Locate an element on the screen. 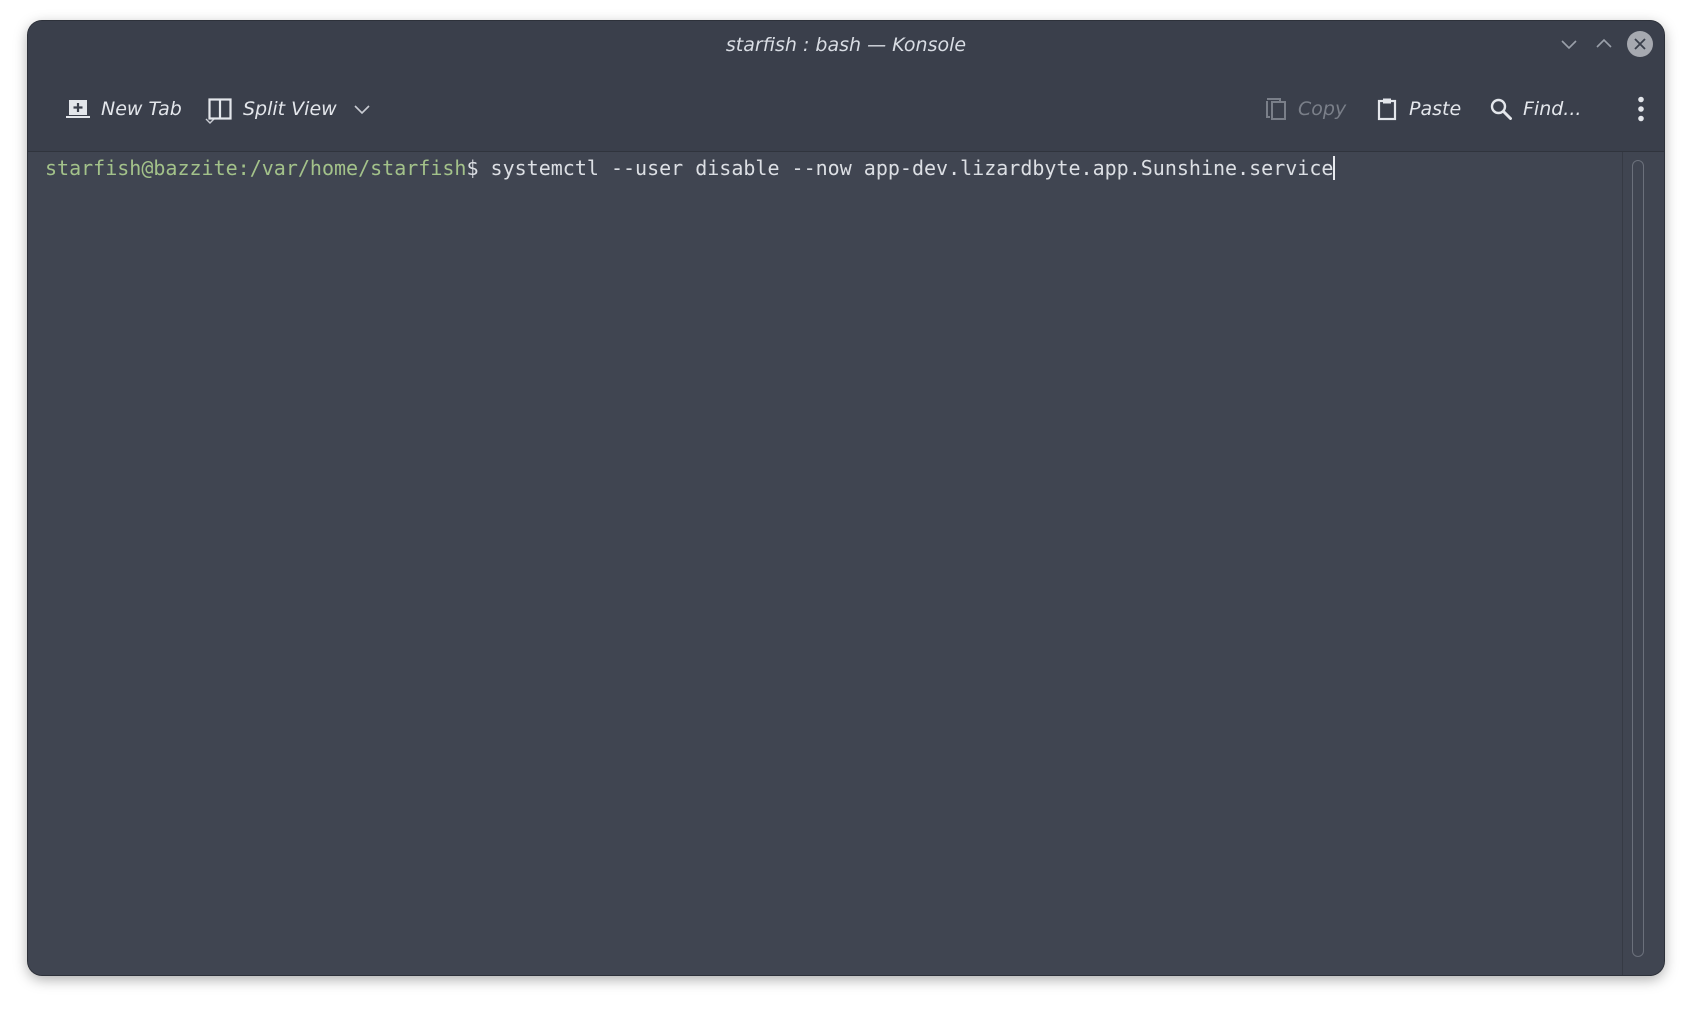 This screenshot has width=1691, height=1011. paste-icon is located at coordinates (1387, 109).